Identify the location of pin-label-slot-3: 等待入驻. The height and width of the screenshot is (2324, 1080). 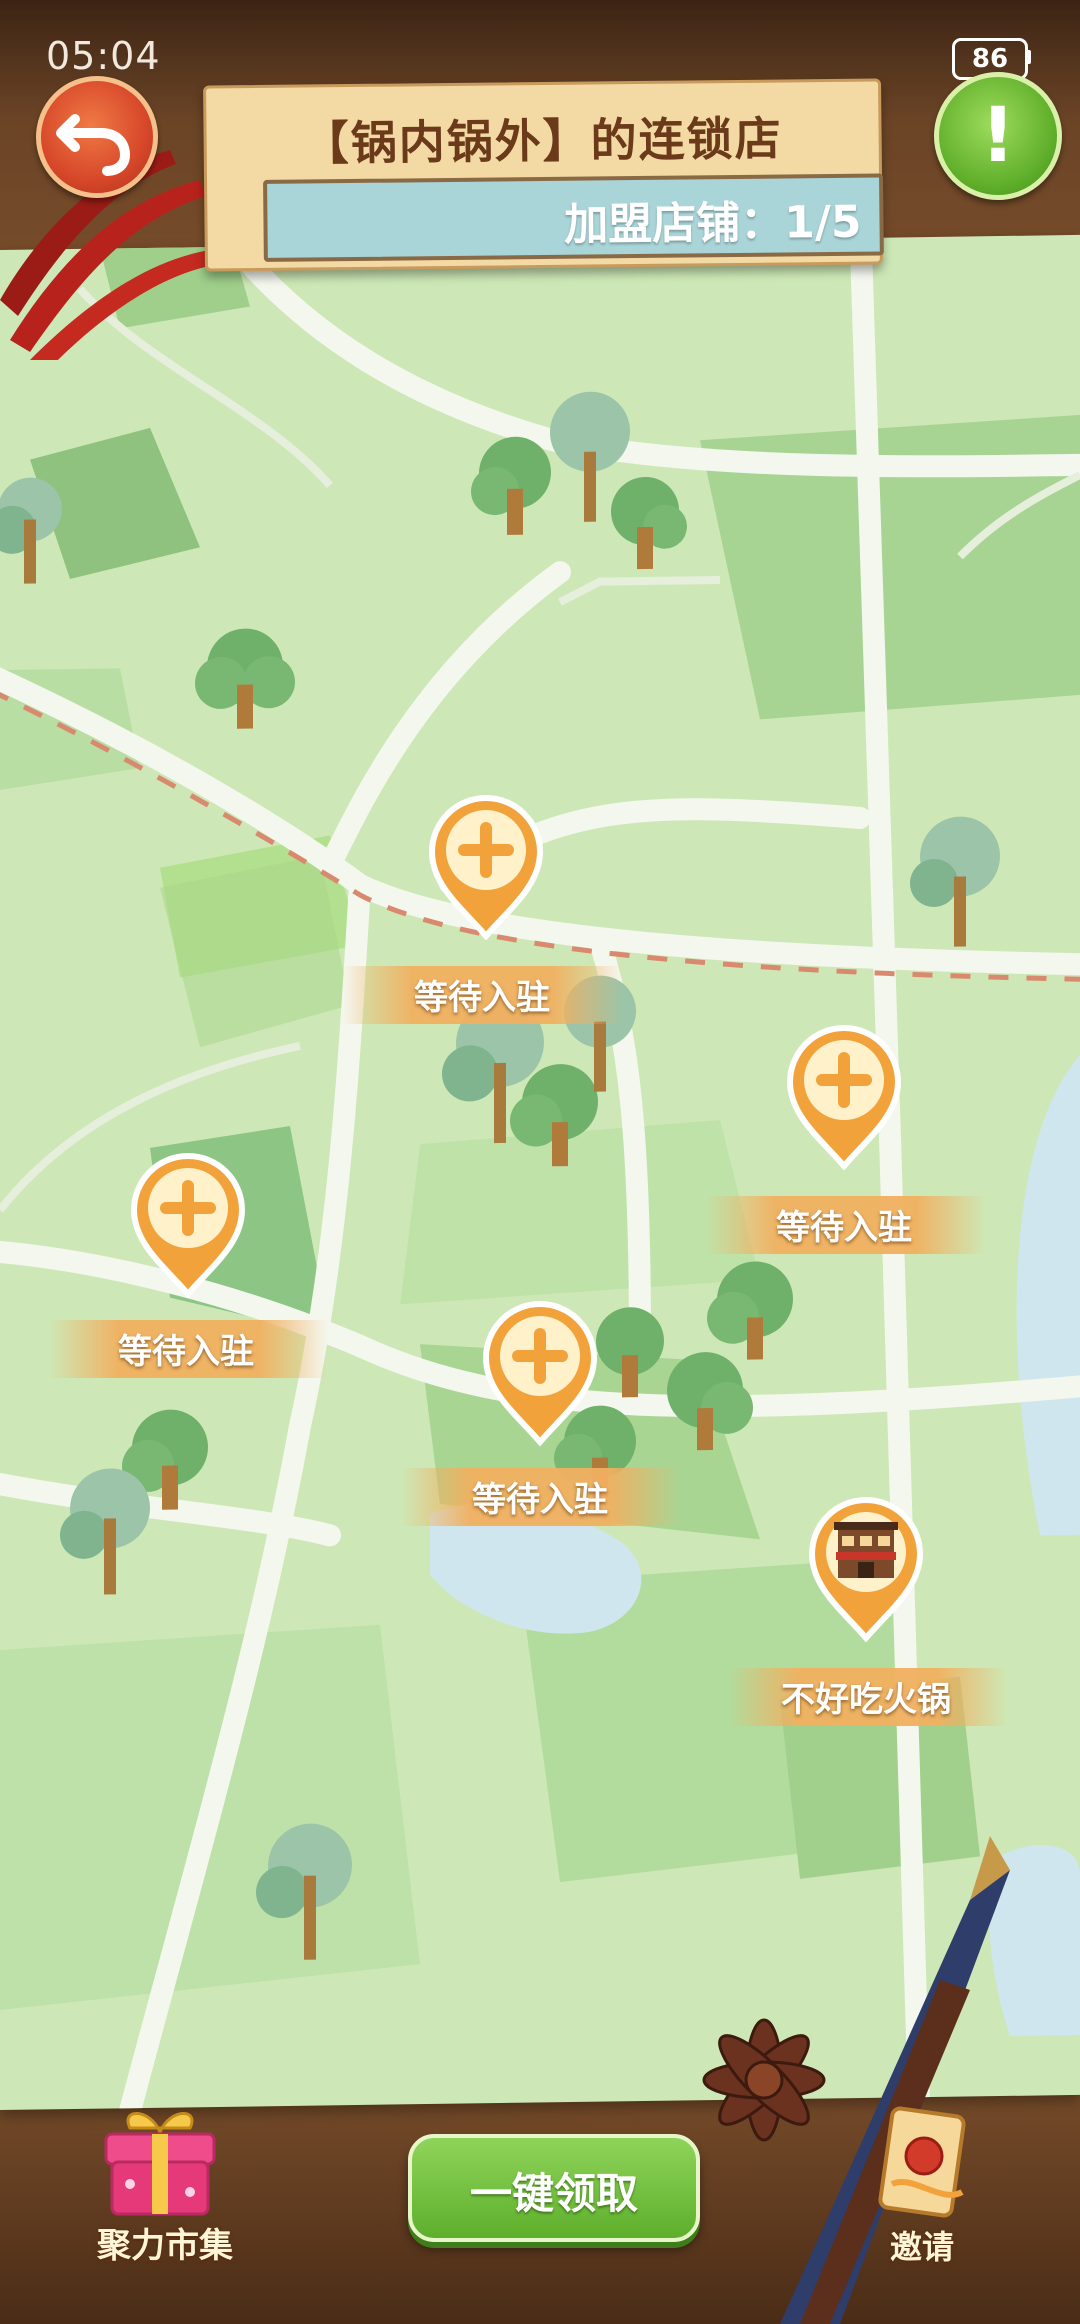
(186, 1352).